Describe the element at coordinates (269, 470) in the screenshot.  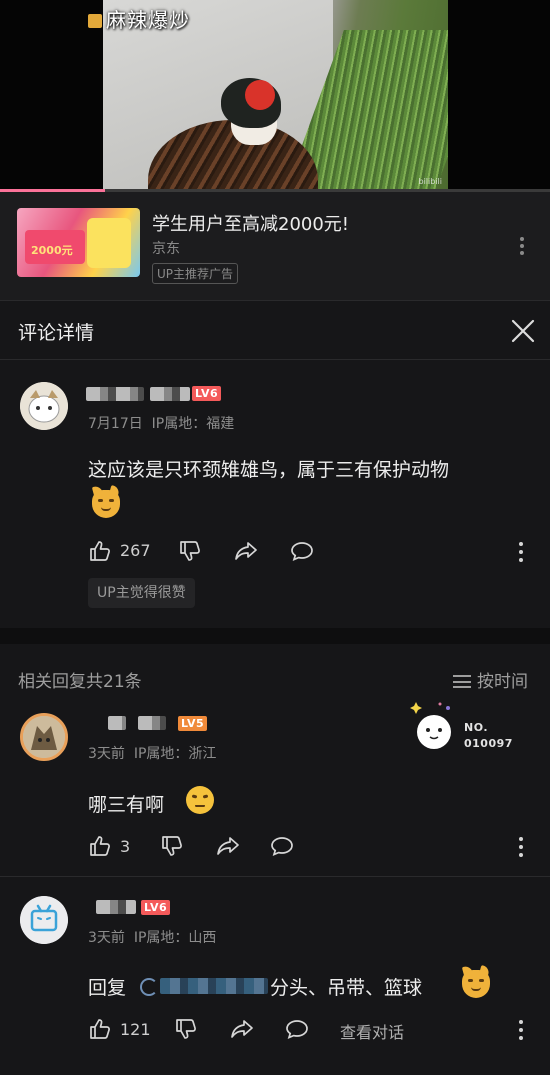
I see `comment-text: 这应该是只环颈雉雄鸟，属于三有保护动物` at that location.